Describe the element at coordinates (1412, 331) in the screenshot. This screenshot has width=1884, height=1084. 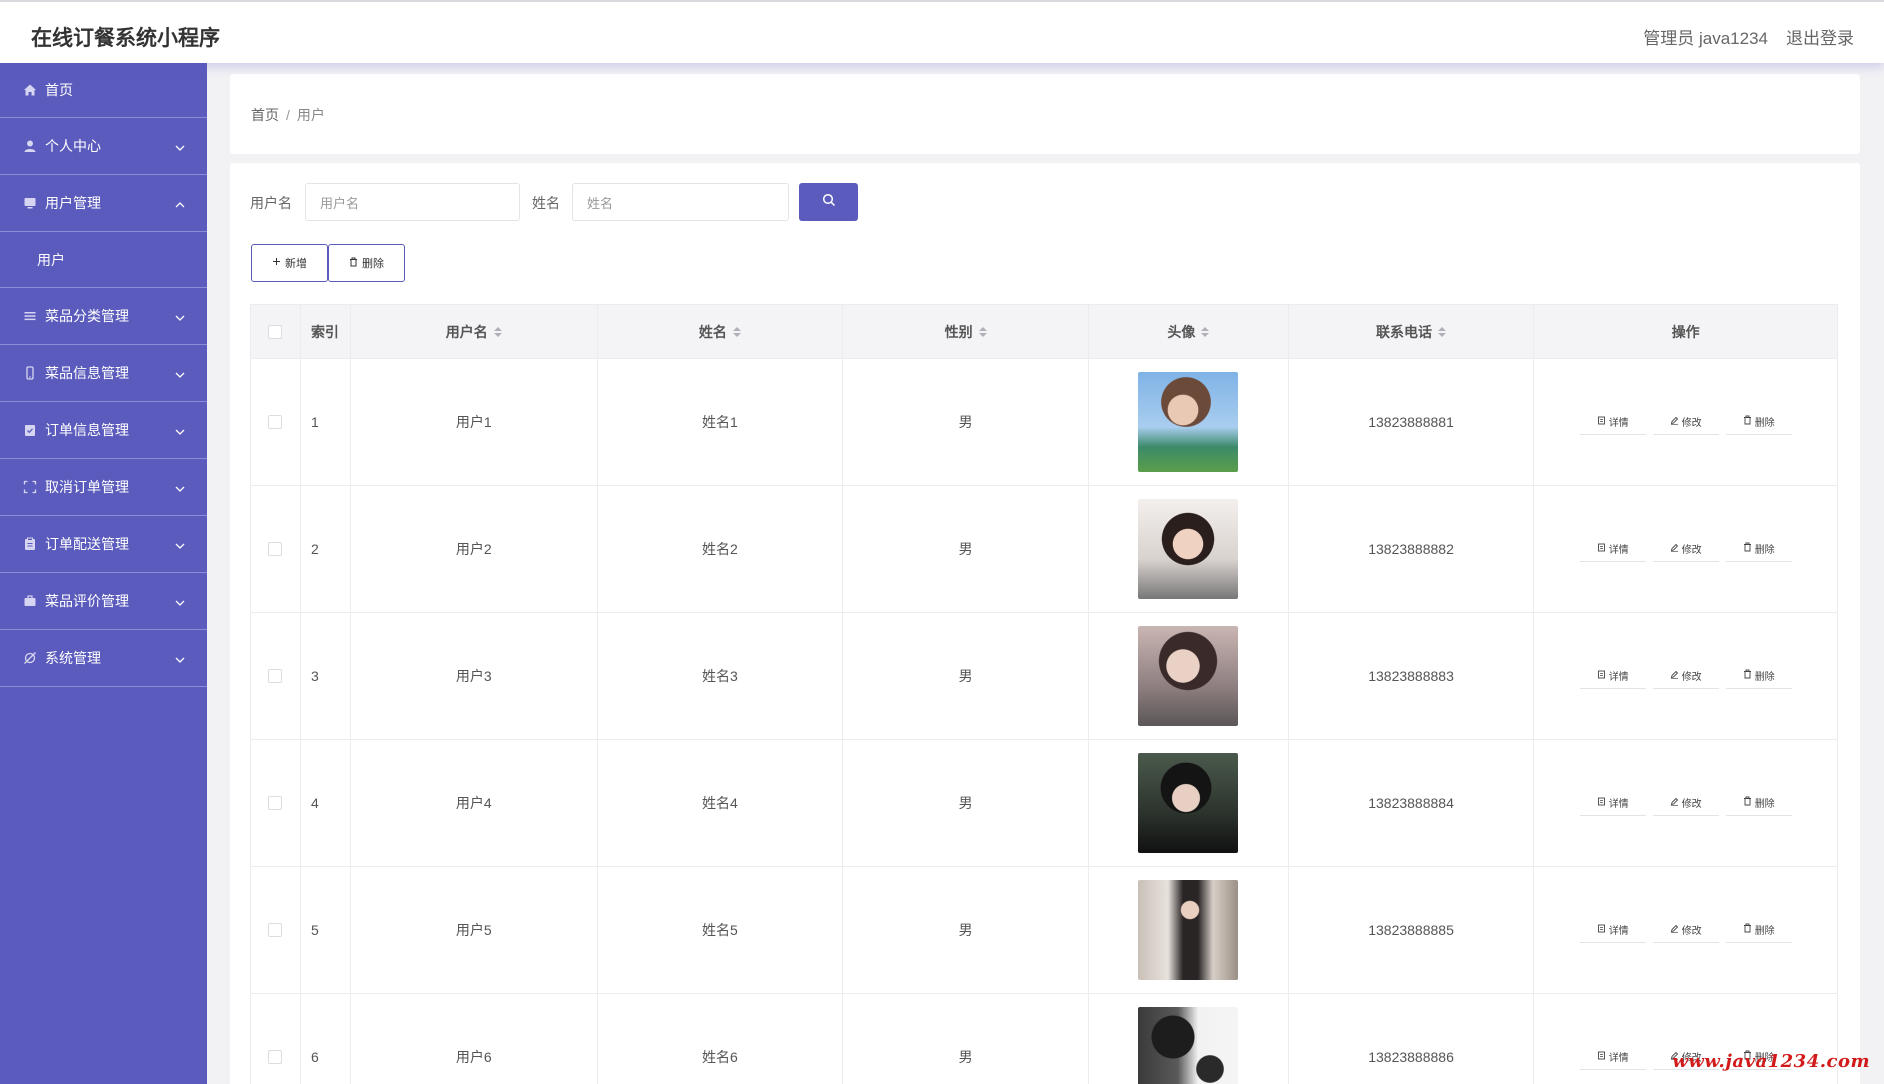
I see `header-phone: 联系电话` at that location.